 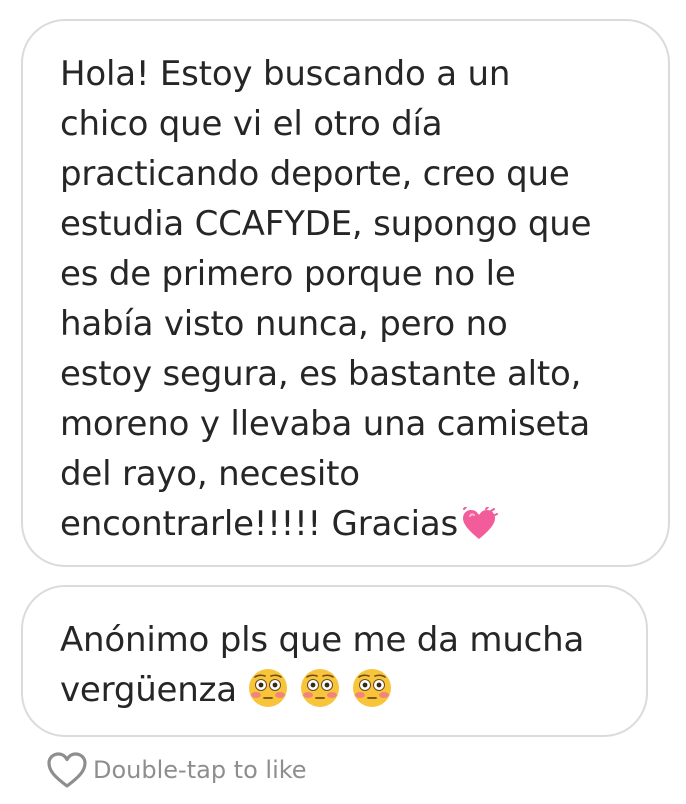 I want to click on heart-outline-icon, so click(x=67, y=770).